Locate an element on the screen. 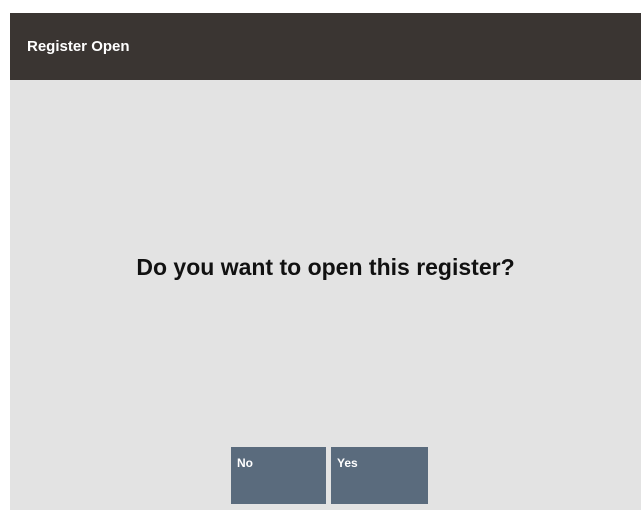 The height and width of the screenshot is (510, 641). window-title: Register Open is located at coordinates (78, 46).